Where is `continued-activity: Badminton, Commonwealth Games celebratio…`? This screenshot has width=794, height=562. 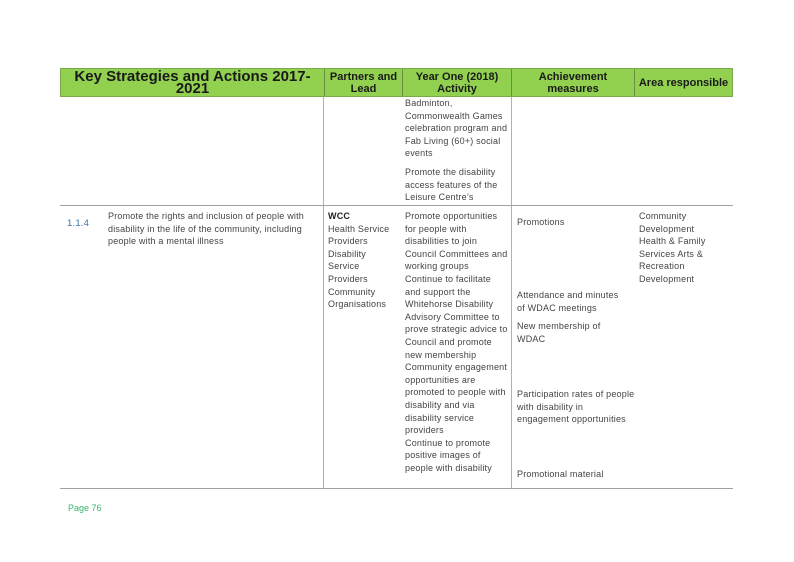
continued-activity: Badminton, Commonwealth Games celebratio… is located at coordinates (457, 153).